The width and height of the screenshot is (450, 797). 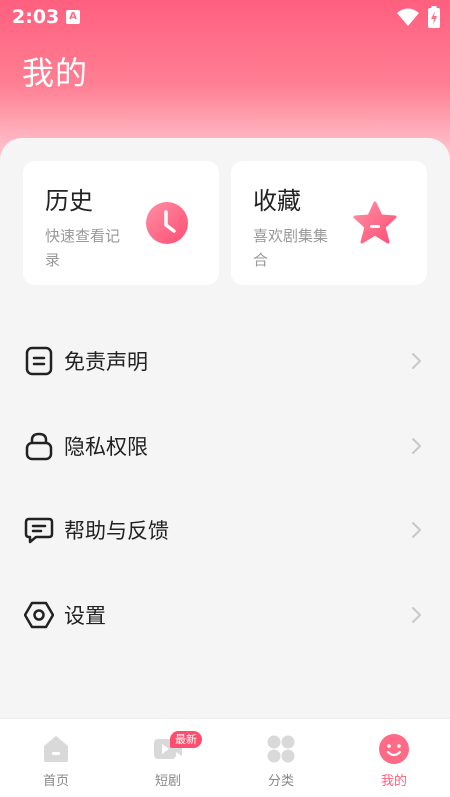 What do you see at coordinates (408, 17) in the screenshot?
I see `wifi-icon` at bounding box center [408, 17].